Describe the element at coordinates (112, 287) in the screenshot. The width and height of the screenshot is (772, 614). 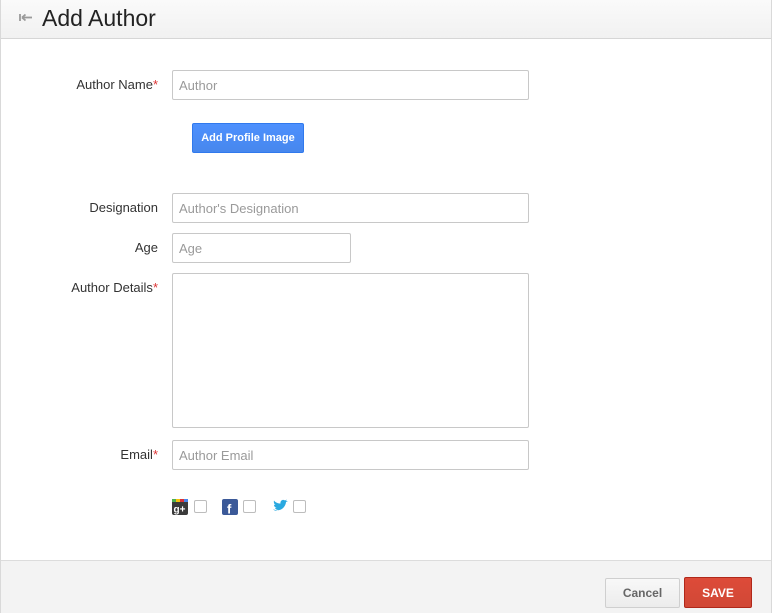
I see `author-details-label-text: Author Details` at that location.